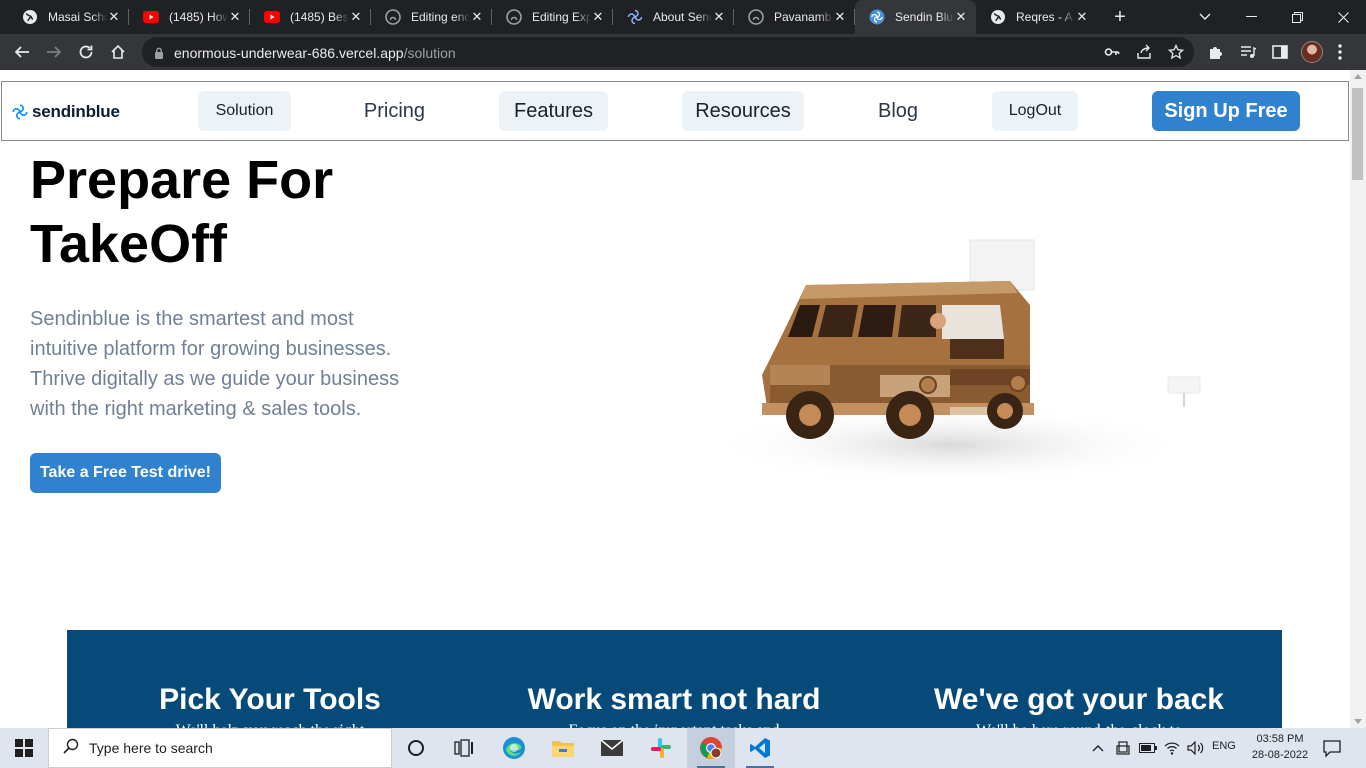  What do you see at coordinates (1172, 748) in the screenshot?
I see `wifi-icon` at bounding box center [1172, 748].